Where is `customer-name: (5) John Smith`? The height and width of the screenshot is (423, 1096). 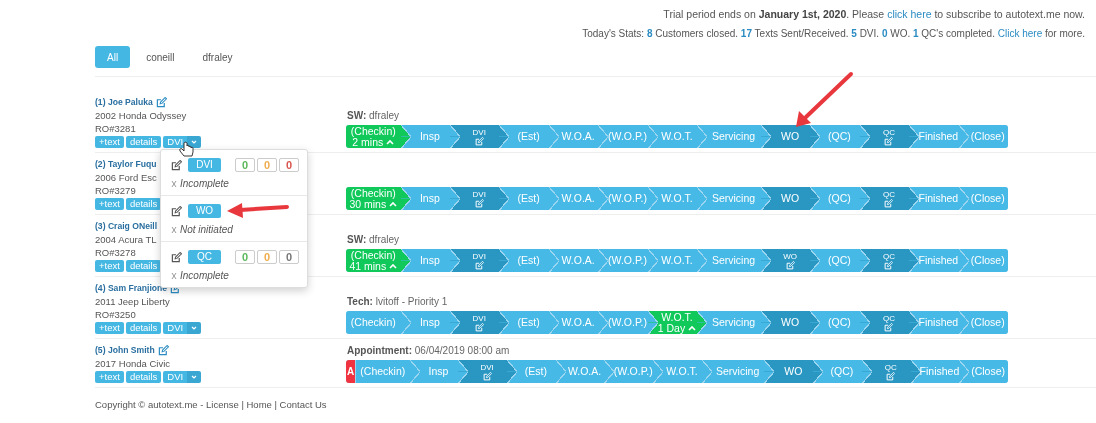
customer-name: (5) John Smith is located at coordinates (125, 350).